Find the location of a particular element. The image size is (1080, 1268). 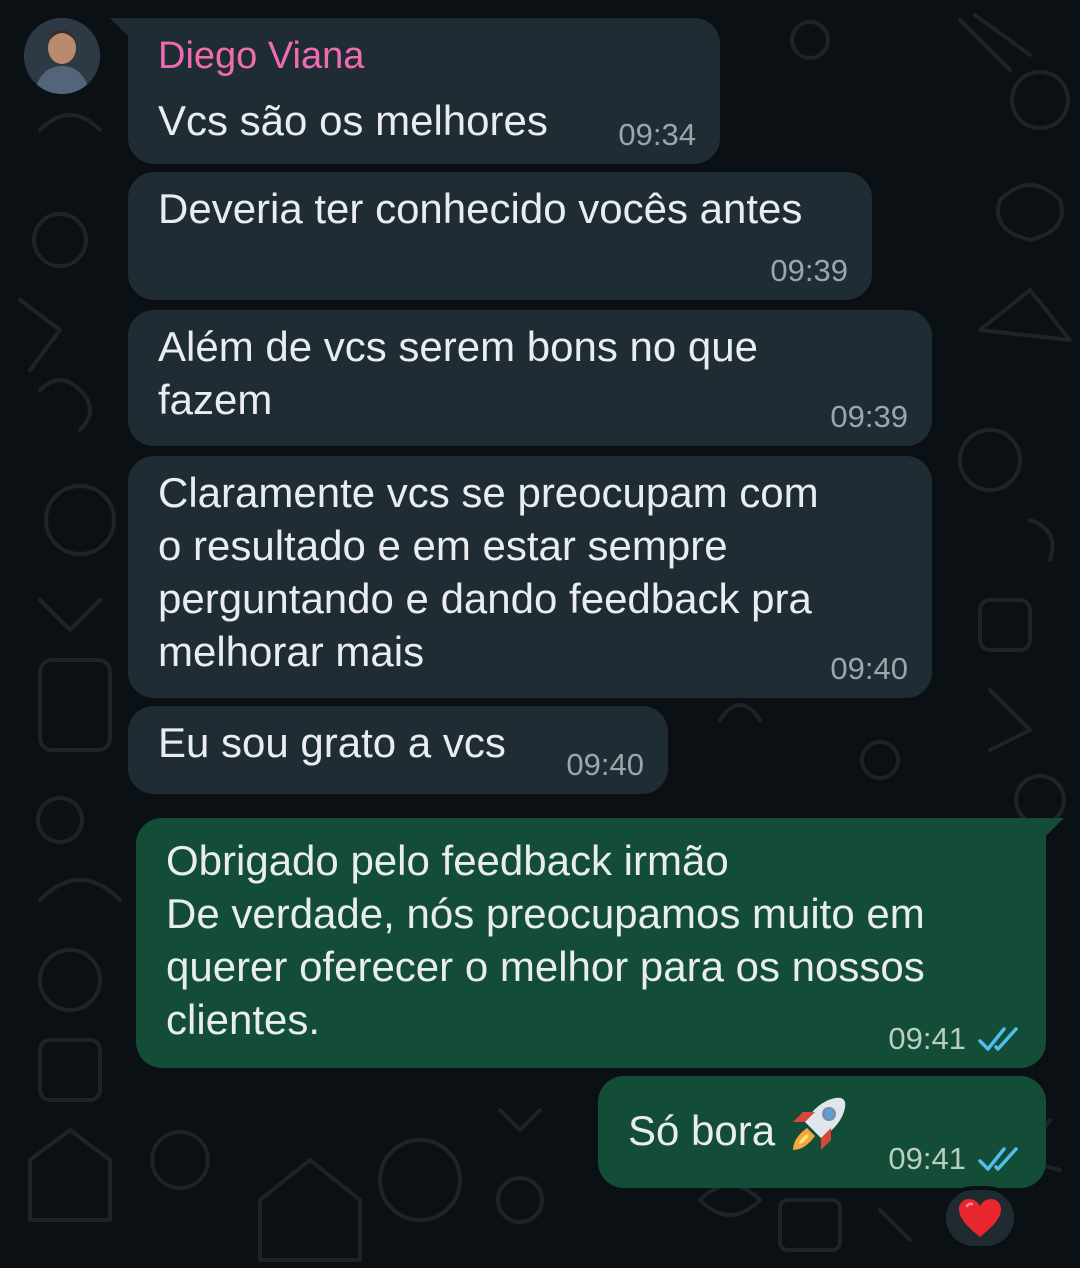

message-text: Além de vcs serem bons no que fazem is located at coordinates (458, 373).